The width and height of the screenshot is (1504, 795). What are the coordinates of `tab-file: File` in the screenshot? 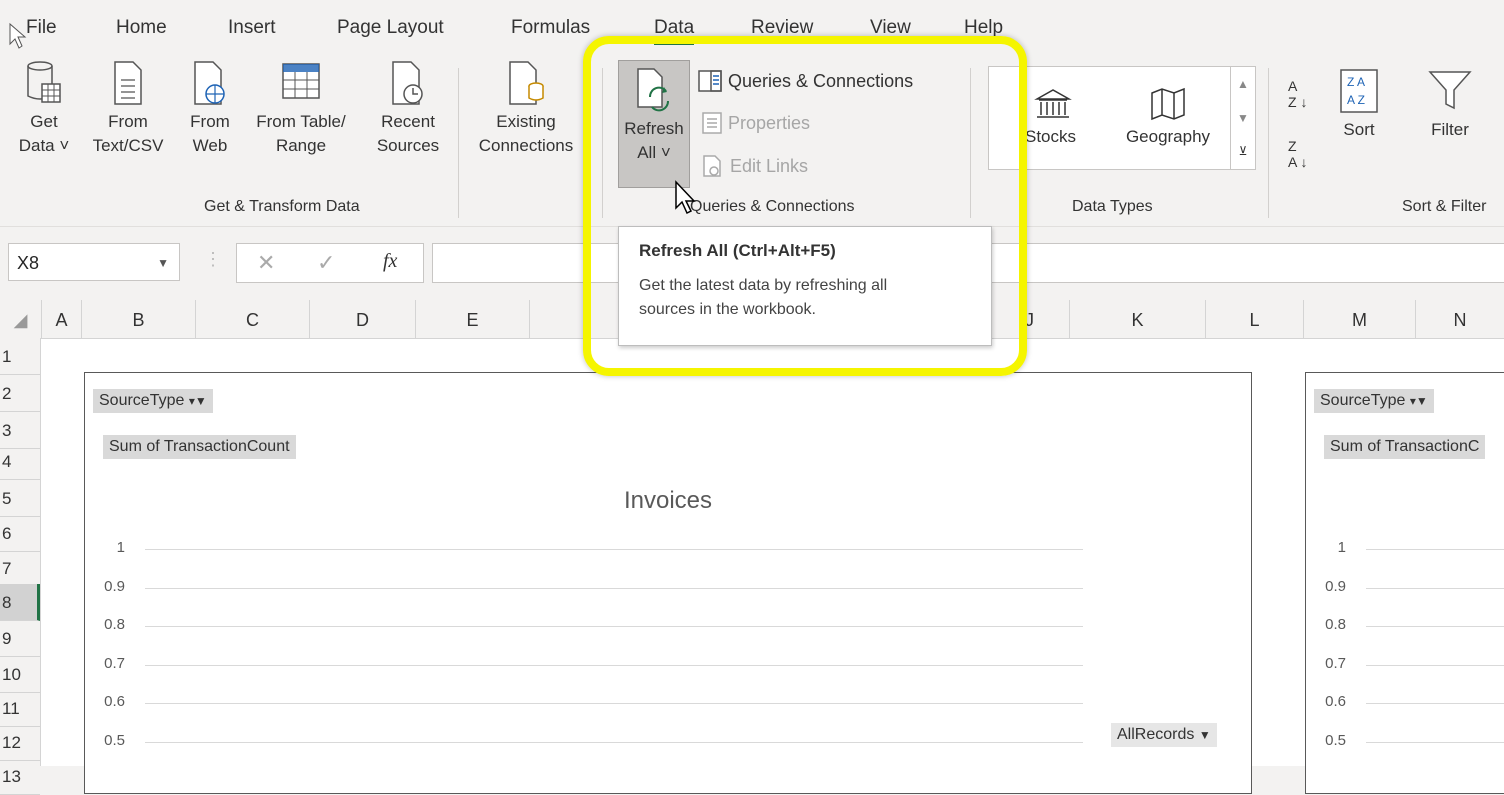 It's located at (41, 28).